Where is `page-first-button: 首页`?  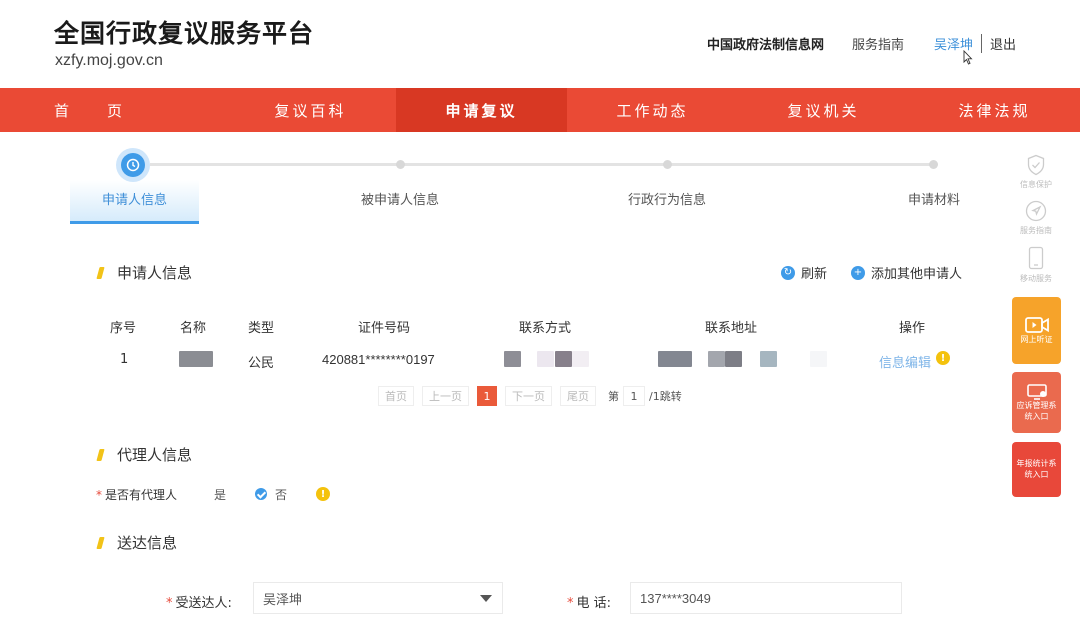
page-first-button: 首页 is located at coordinates (396, 396).